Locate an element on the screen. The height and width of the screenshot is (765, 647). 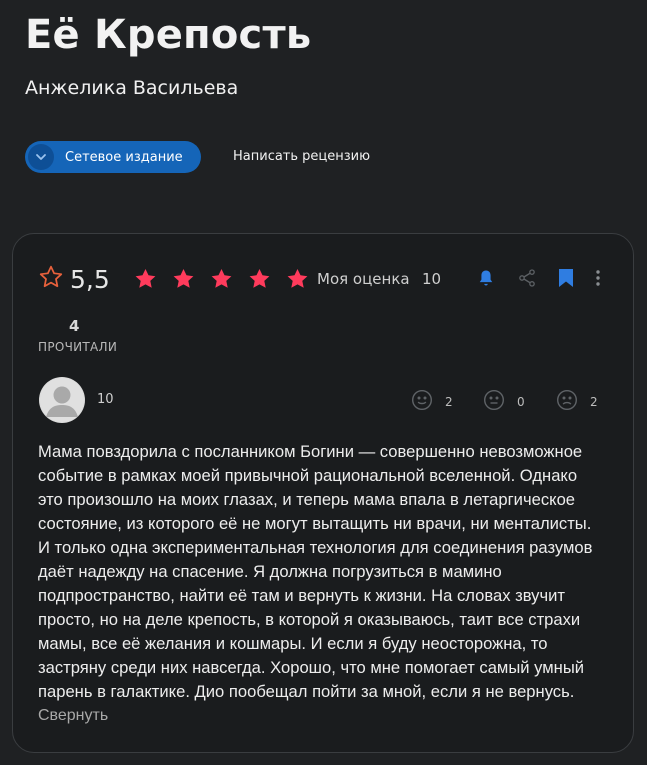
sad-face-icon is located at coordinates (567, 401).